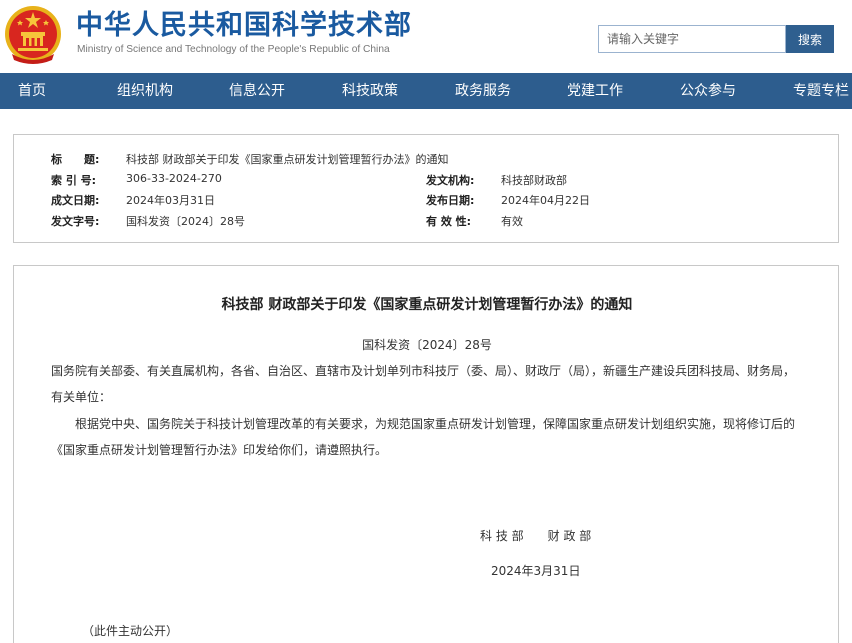 The height and width of the screenshot is (643, 852). I want to click on search-button: 搜索, so click(810, 39).